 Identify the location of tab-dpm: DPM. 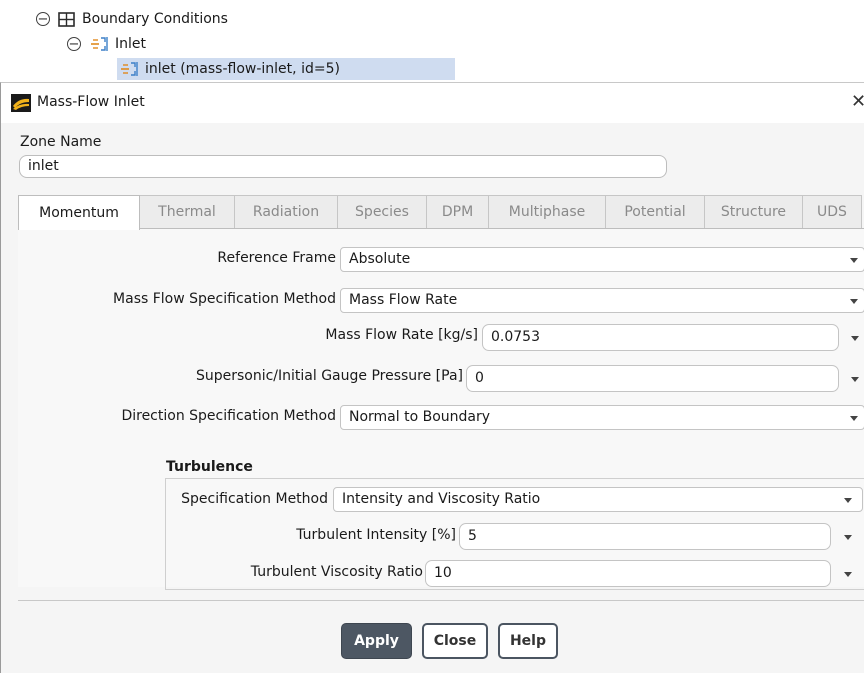
(457, 211).